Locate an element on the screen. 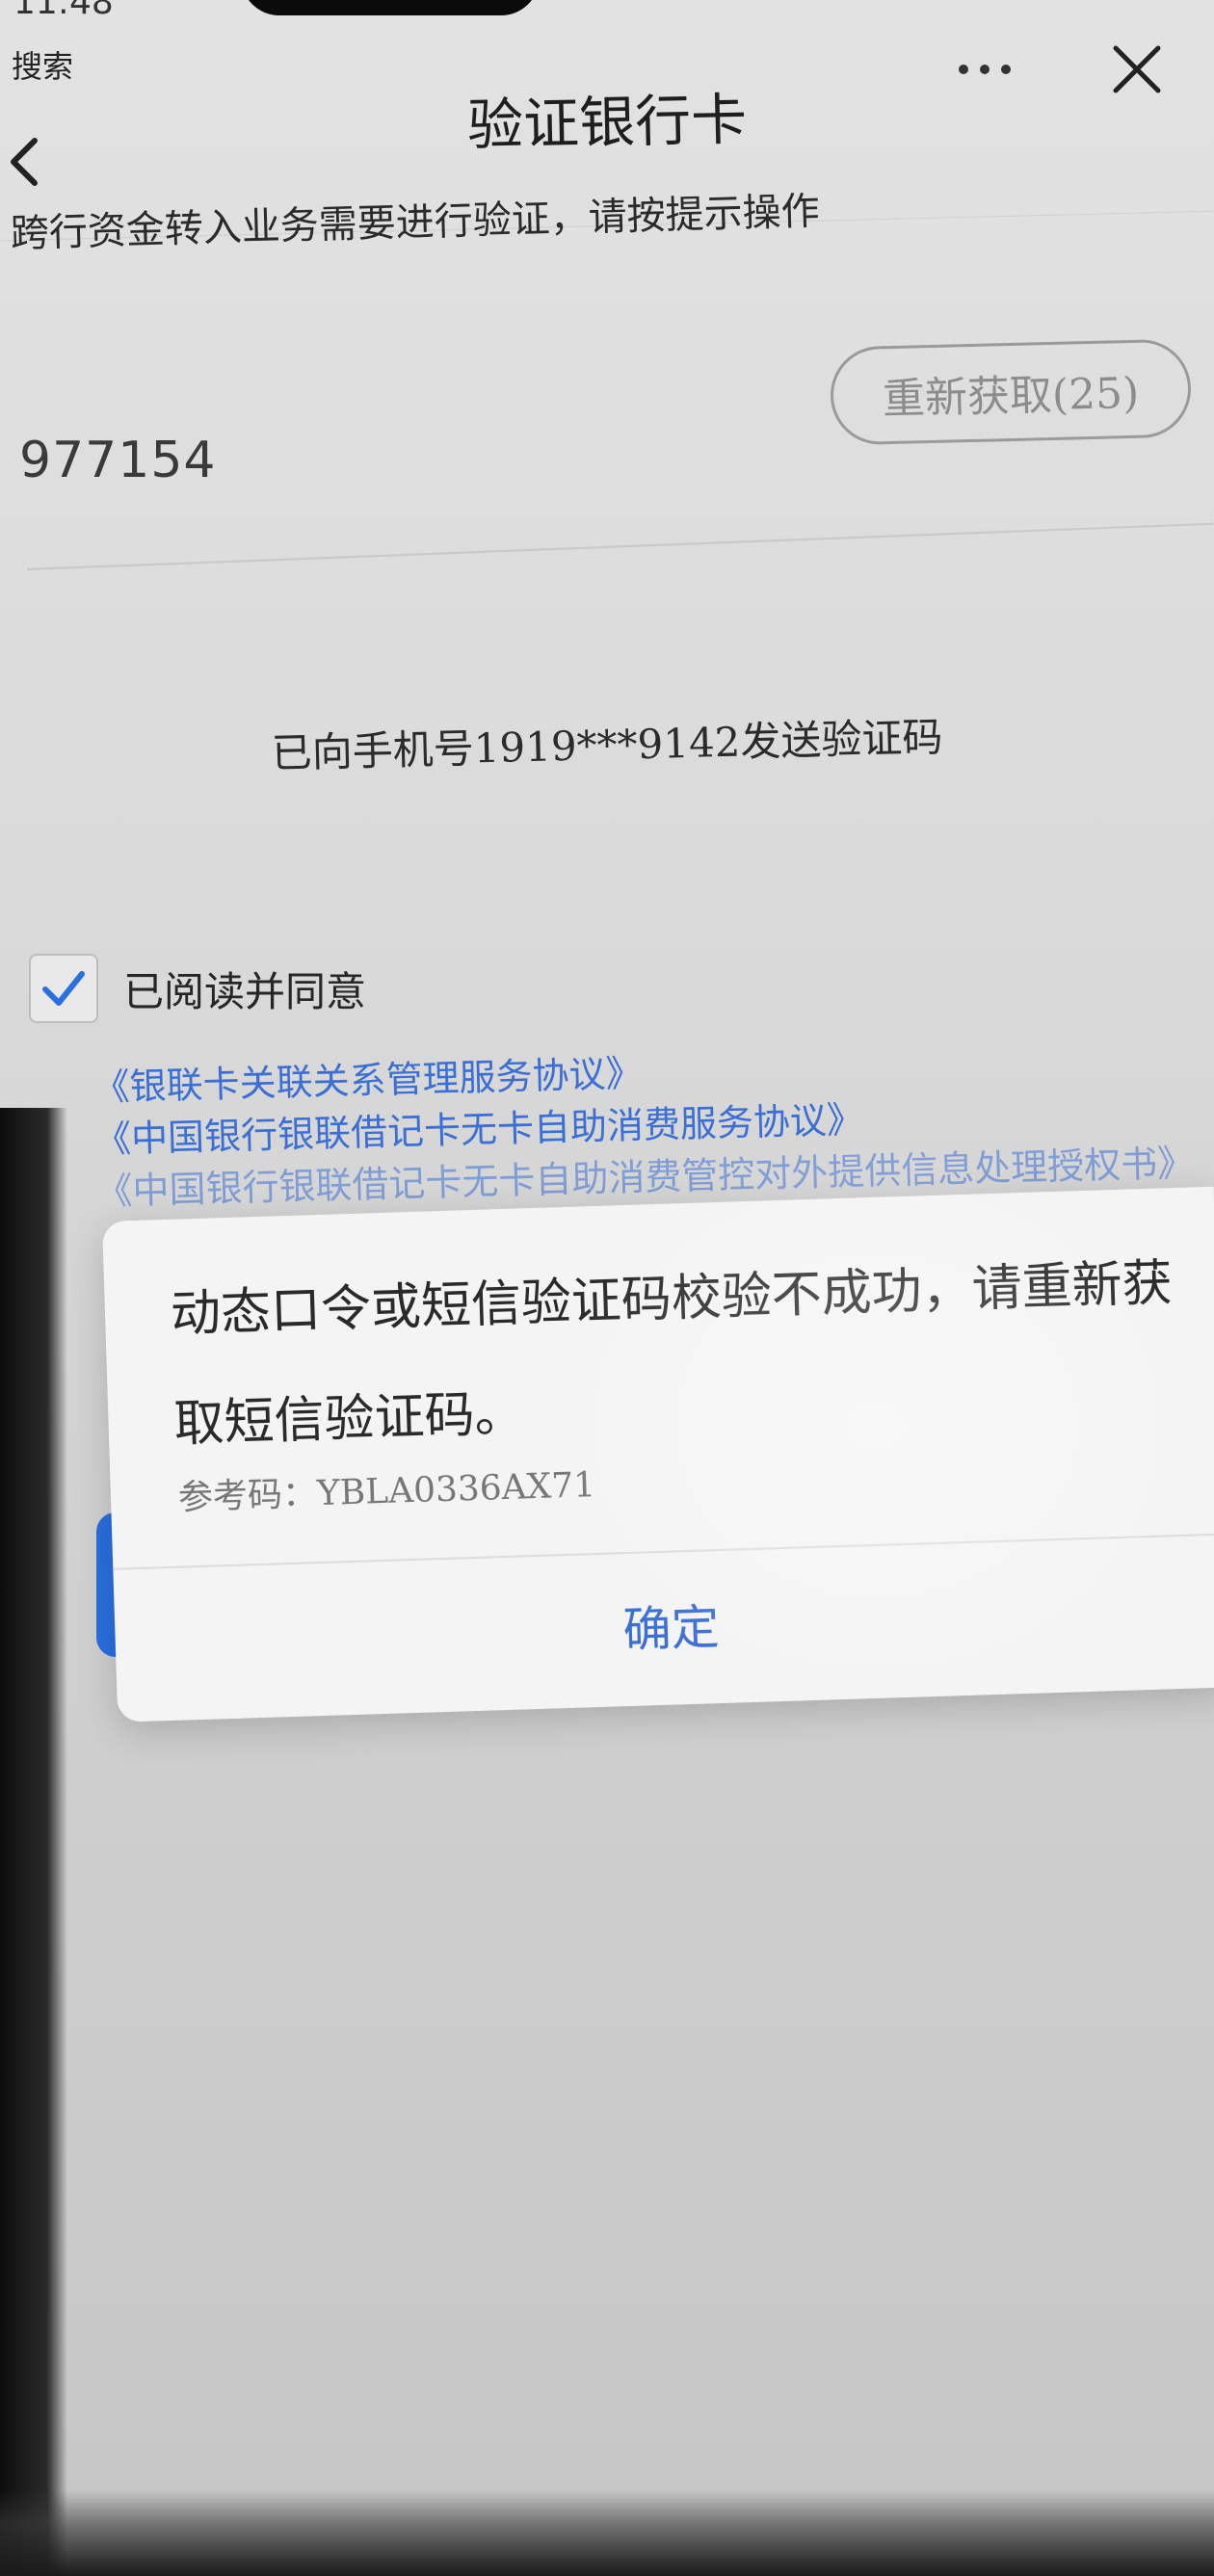  verification-hint: 跨行资金转入业务需要进行验证，请按提示操作 is located at coordinates (415, 223).